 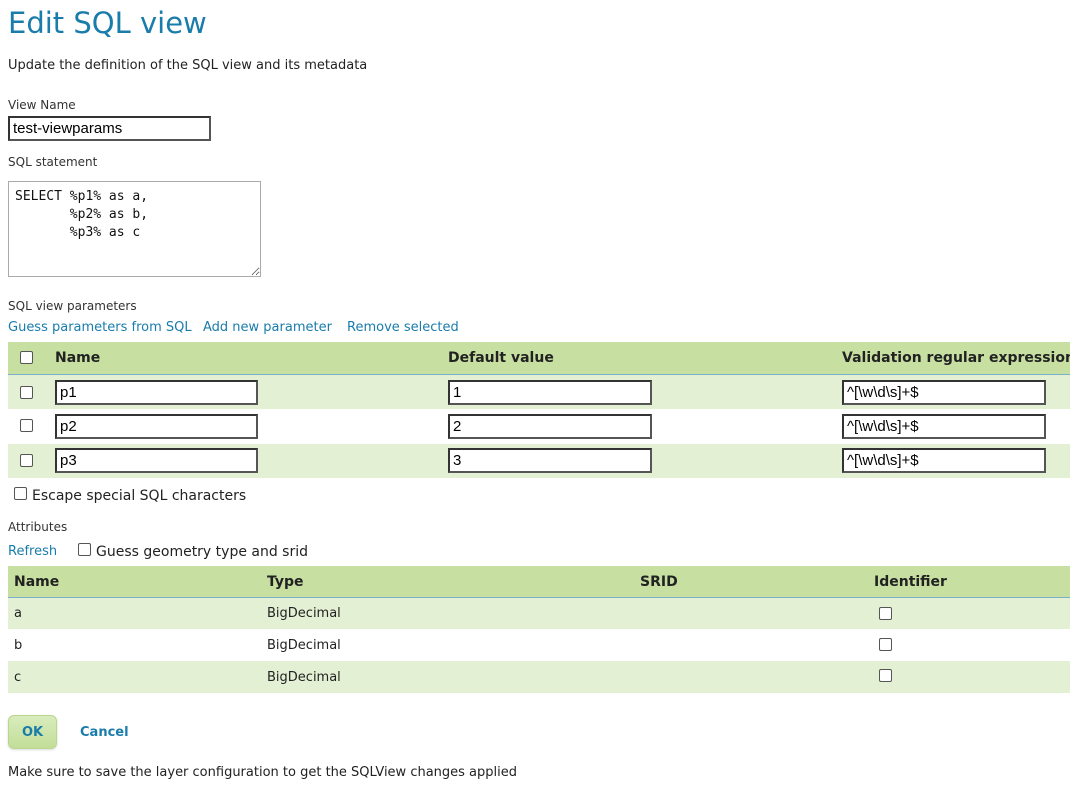 What do you see at coordinates (18, 677) in the screenshot?
I see `attribute-name: c` at bounding box center [18, 677].